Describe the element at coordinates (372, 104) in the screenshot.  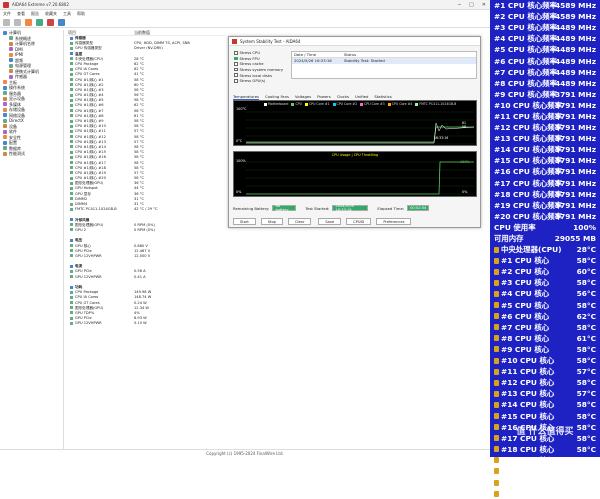
I see `legend-entry: CPU Core #3` at that location.